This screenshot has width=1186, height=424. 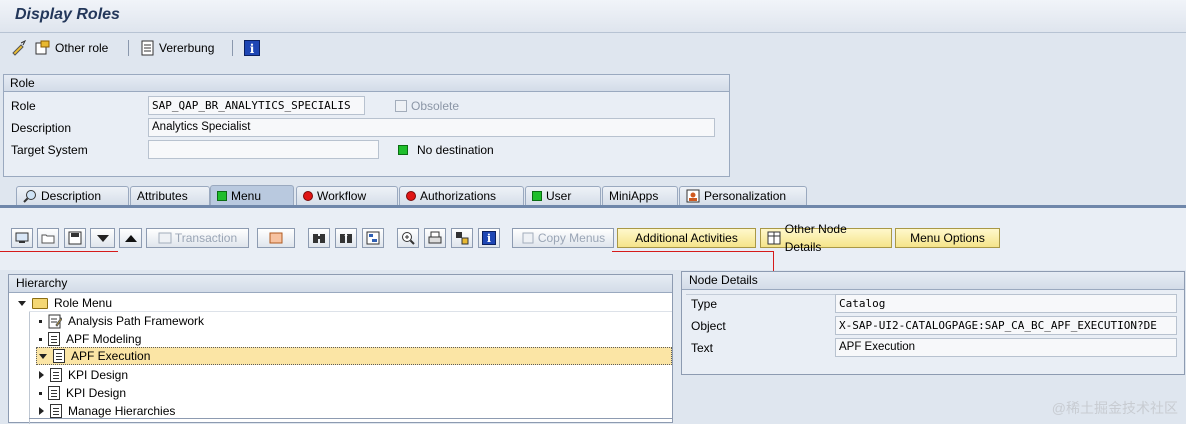 I want to click on role-switch-icon, so click(x=42, y=47).